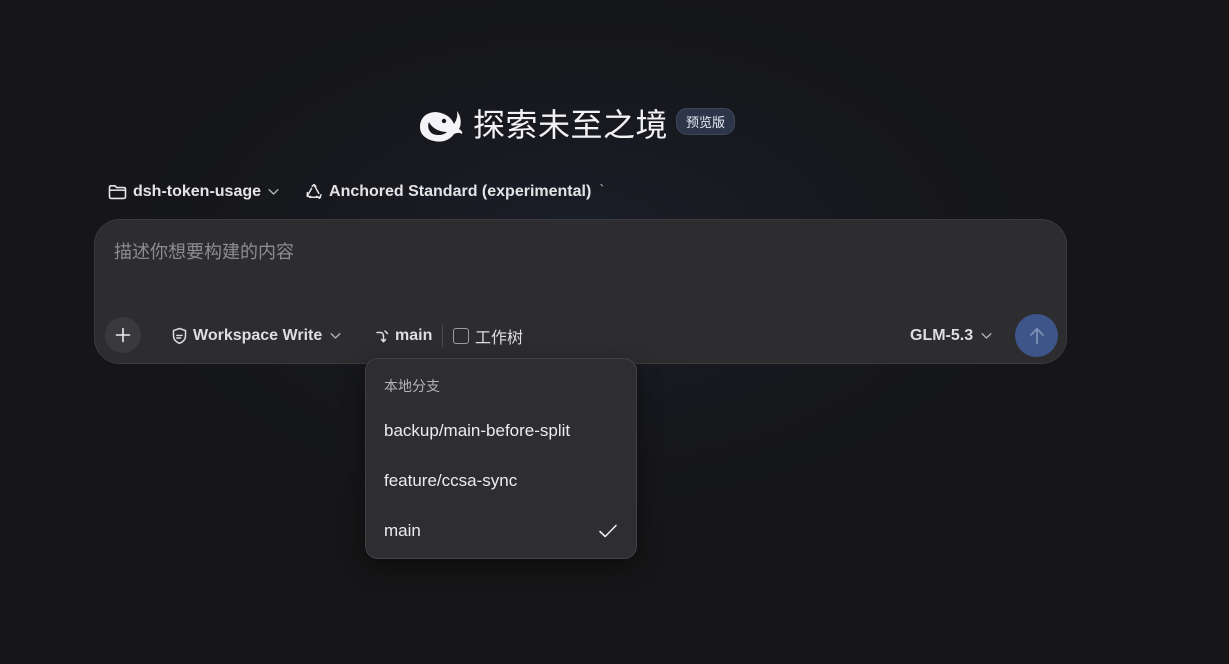  I want to click on permission-label: Workspace Write, so click(258, 335).